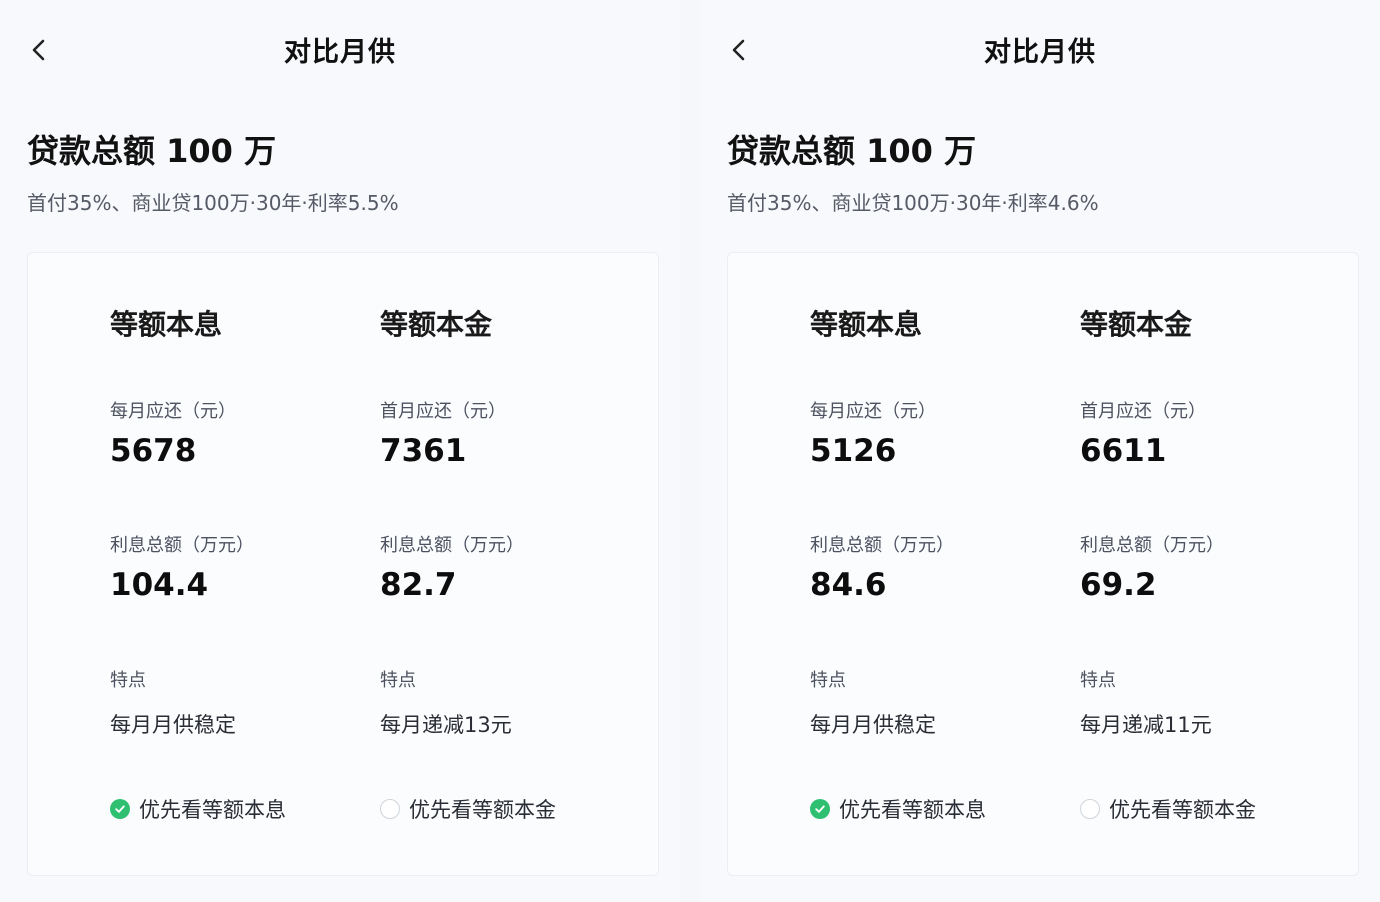  What do you see at coordinates (213, 203) in the screenshot?
I see `loan-subtitle: 首付35%、商业贷100万·30年·利率5.5%` at bounding box center [213, 203].